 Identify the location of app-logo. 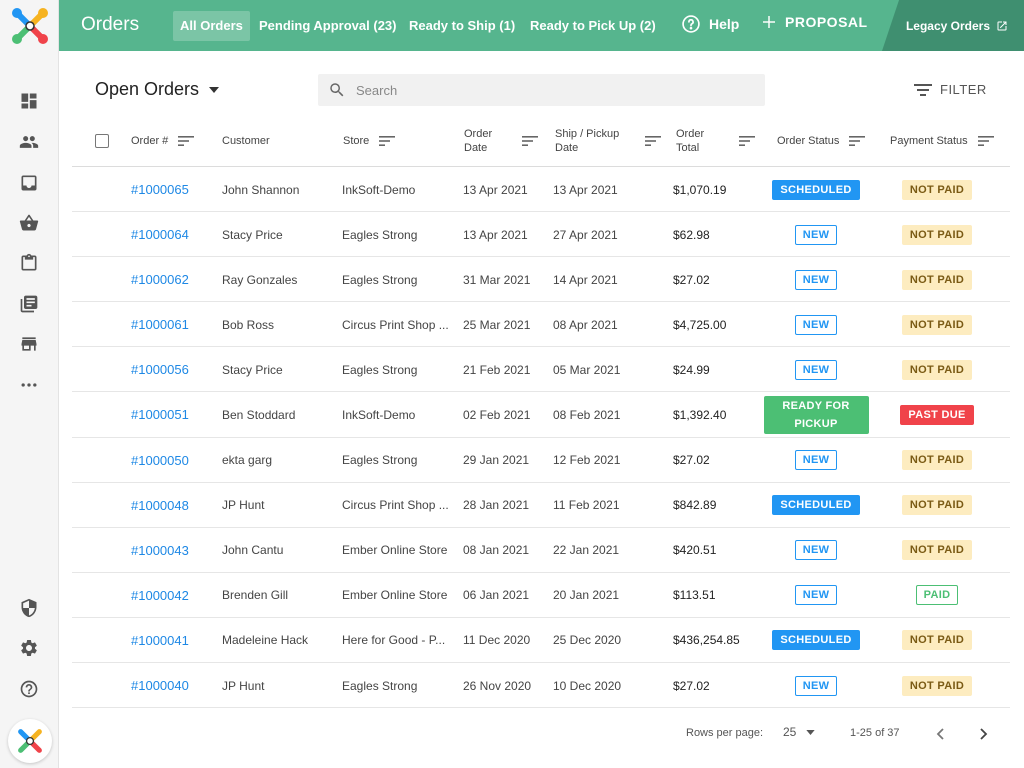
(30, 26).